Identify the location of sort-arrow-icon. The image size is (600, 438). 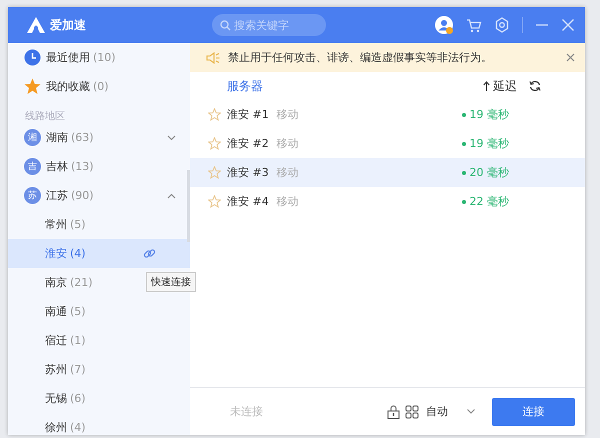
(486, 86).